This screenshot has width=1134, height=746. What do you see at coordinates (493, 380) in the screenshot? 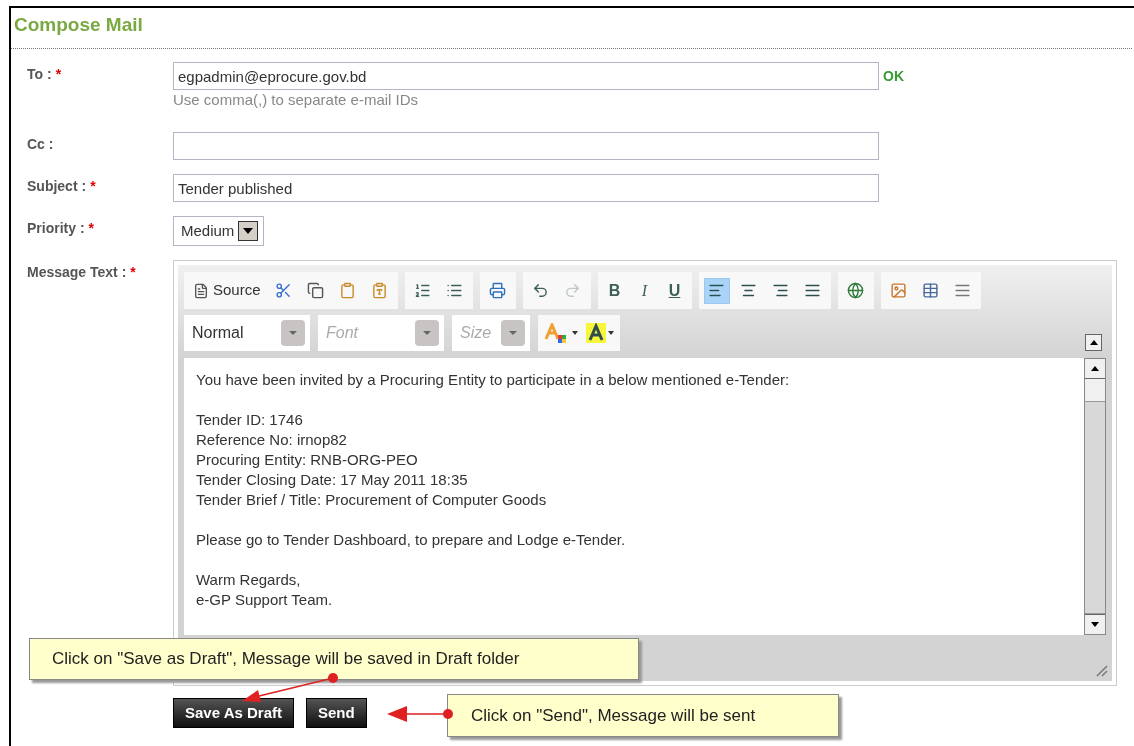
I see `message-line: You have been invited by a Procuring Entity to participate in a below mentioned e-Tender:` at bounding box center [493, 380].